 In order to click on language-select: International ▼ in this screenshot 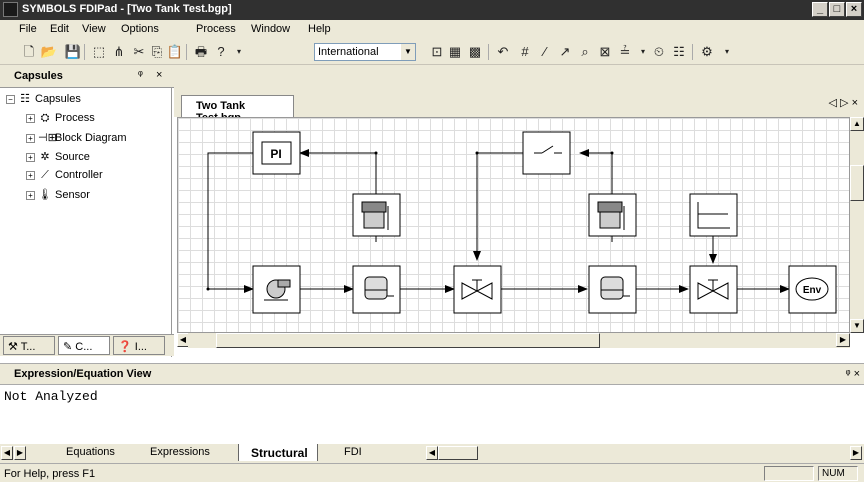, I will do `click(365, 52)`.